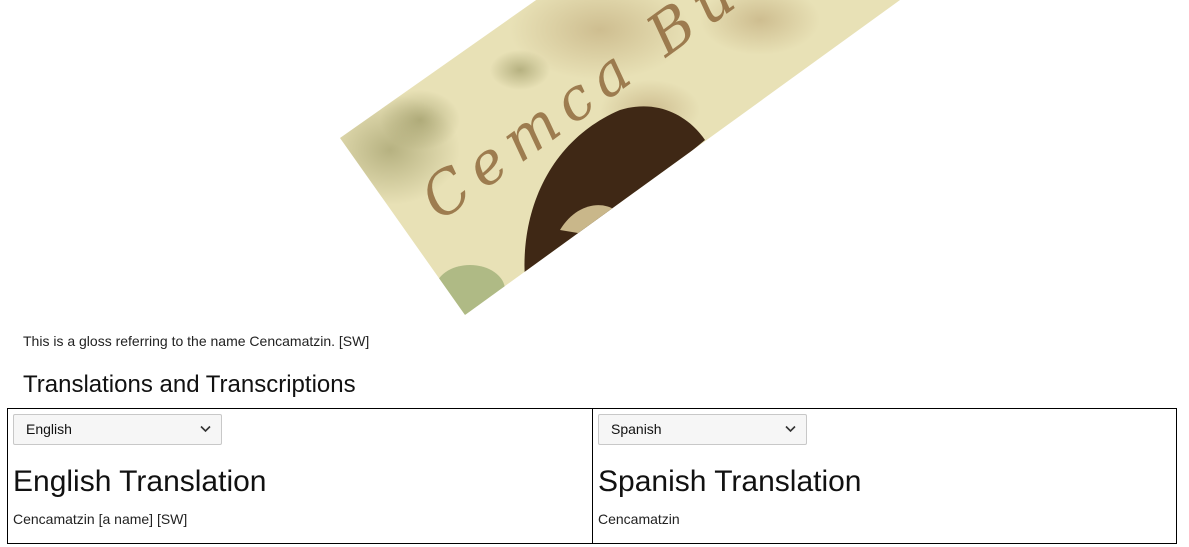 The image size is (1189, 547). I want to click on language-select-value: Spanish, so click(636, 429).